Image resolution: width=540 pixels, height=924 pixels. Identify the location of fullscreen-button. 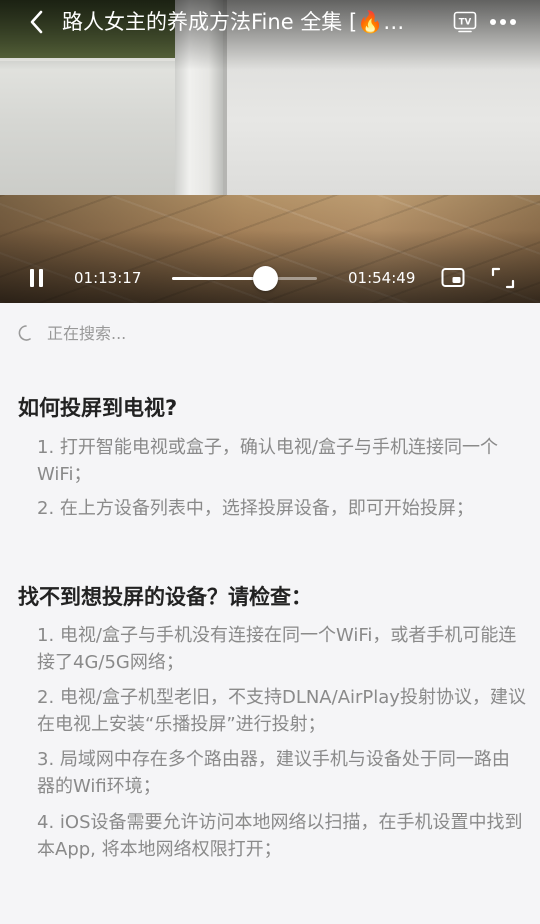
(503, 278).